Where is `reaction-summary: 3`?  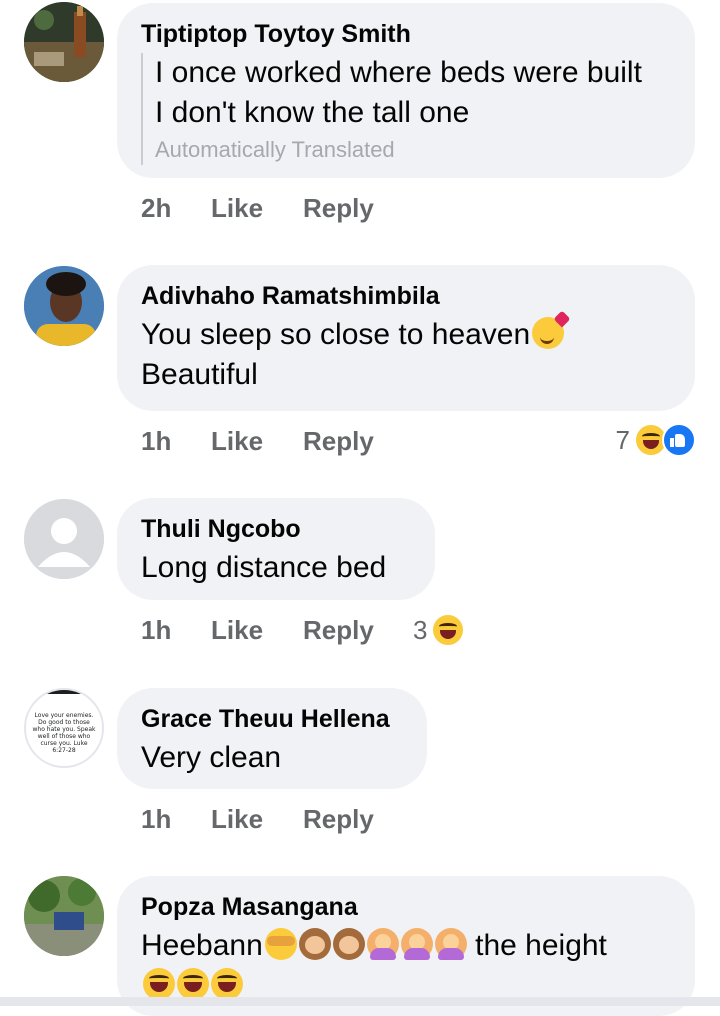
reaction-summary: 3 is located at coordinates (439, 630).